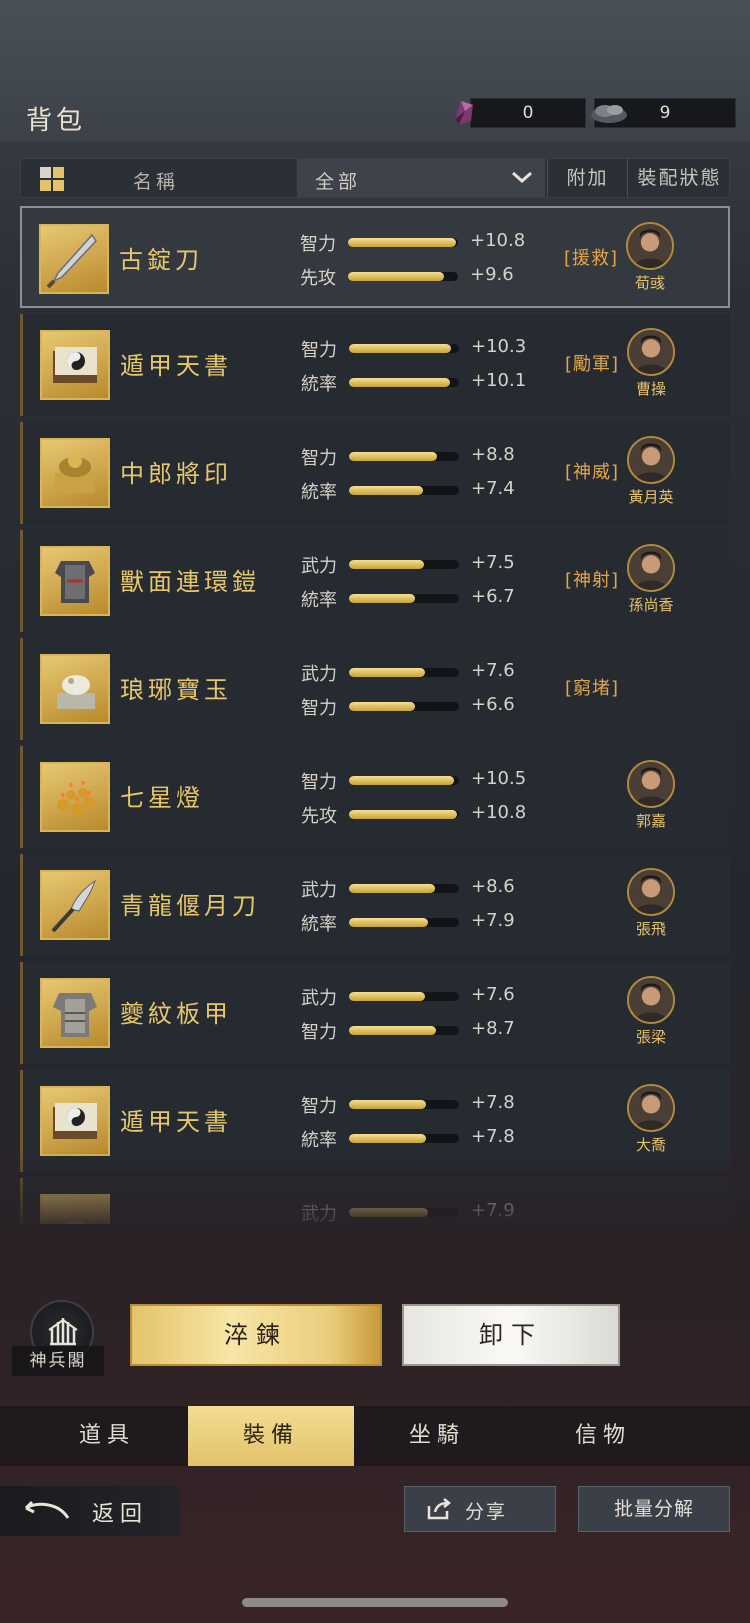 The width and height of the screenshot is (750, 1623). Describe the element at coordinates (649, 283) in the screenshot. I see `equipped-hero-name: 荀彧` at that location.